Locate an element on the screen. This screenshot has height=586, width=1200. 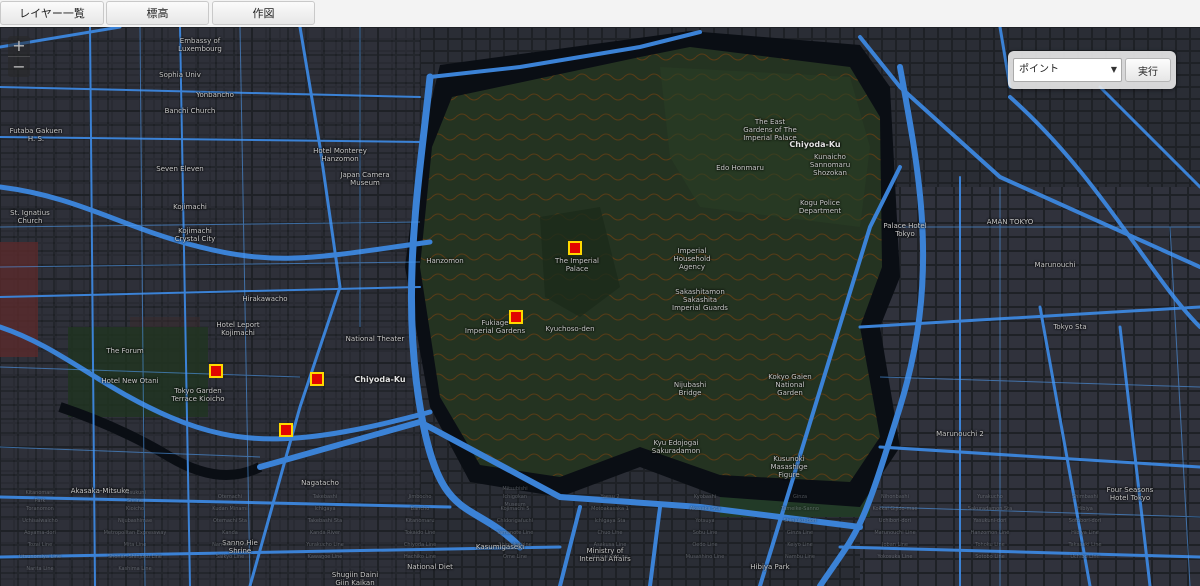
tab-elevation: 標高 is located at coordinates (157, 13).